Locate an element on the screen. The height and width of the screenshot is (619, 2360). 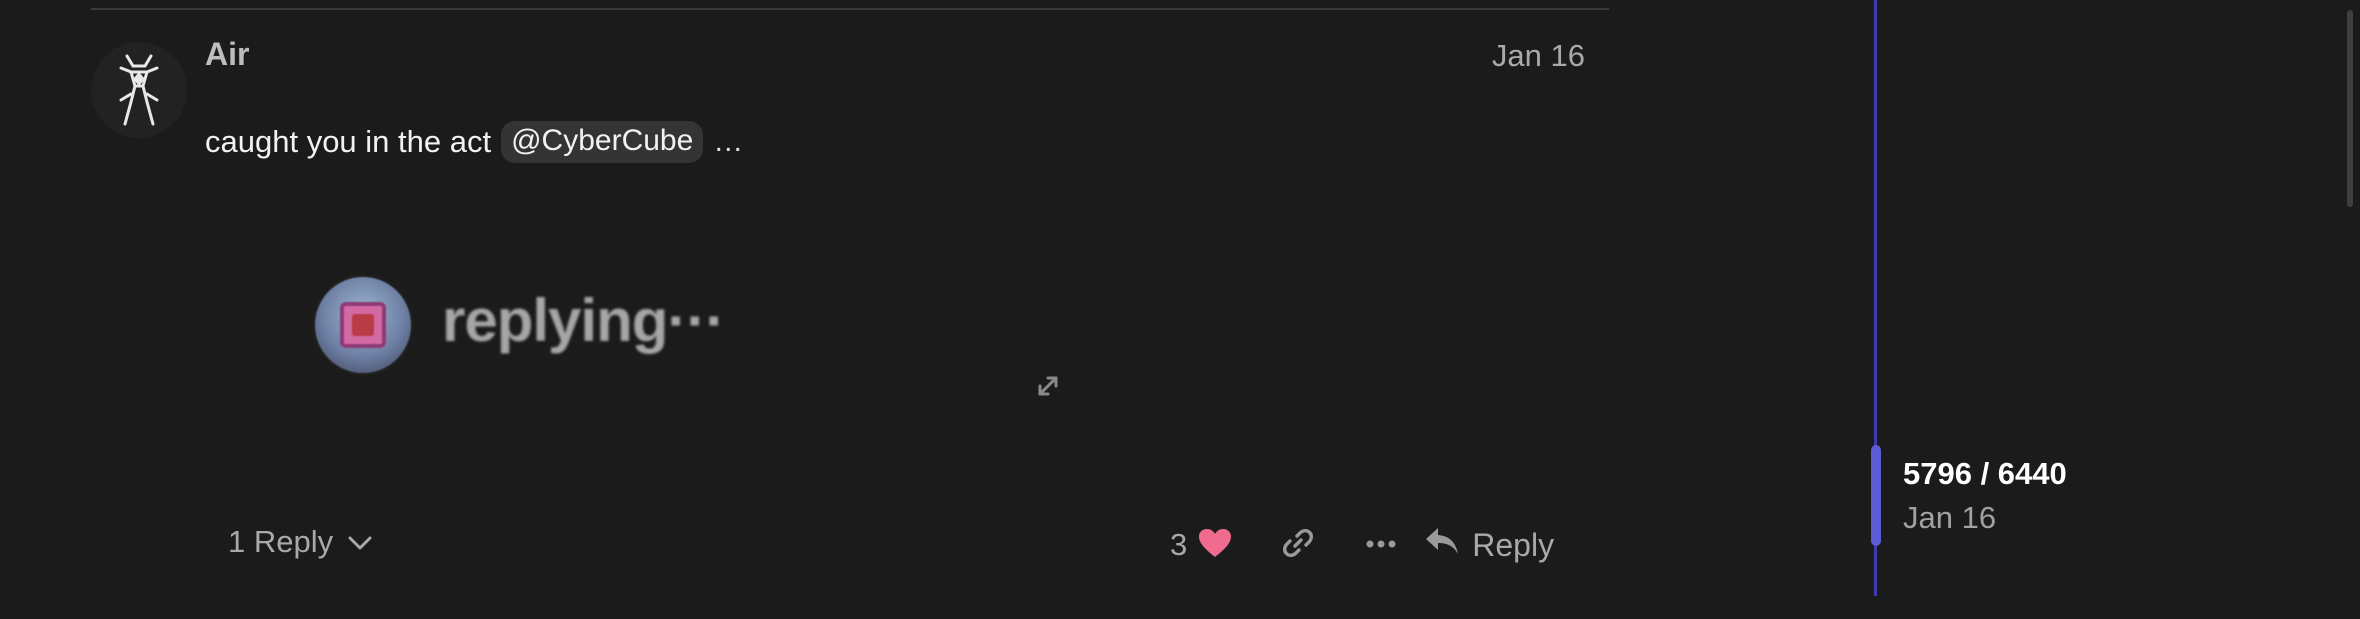
like-button: 3 is located at coordinates (1201, 545).